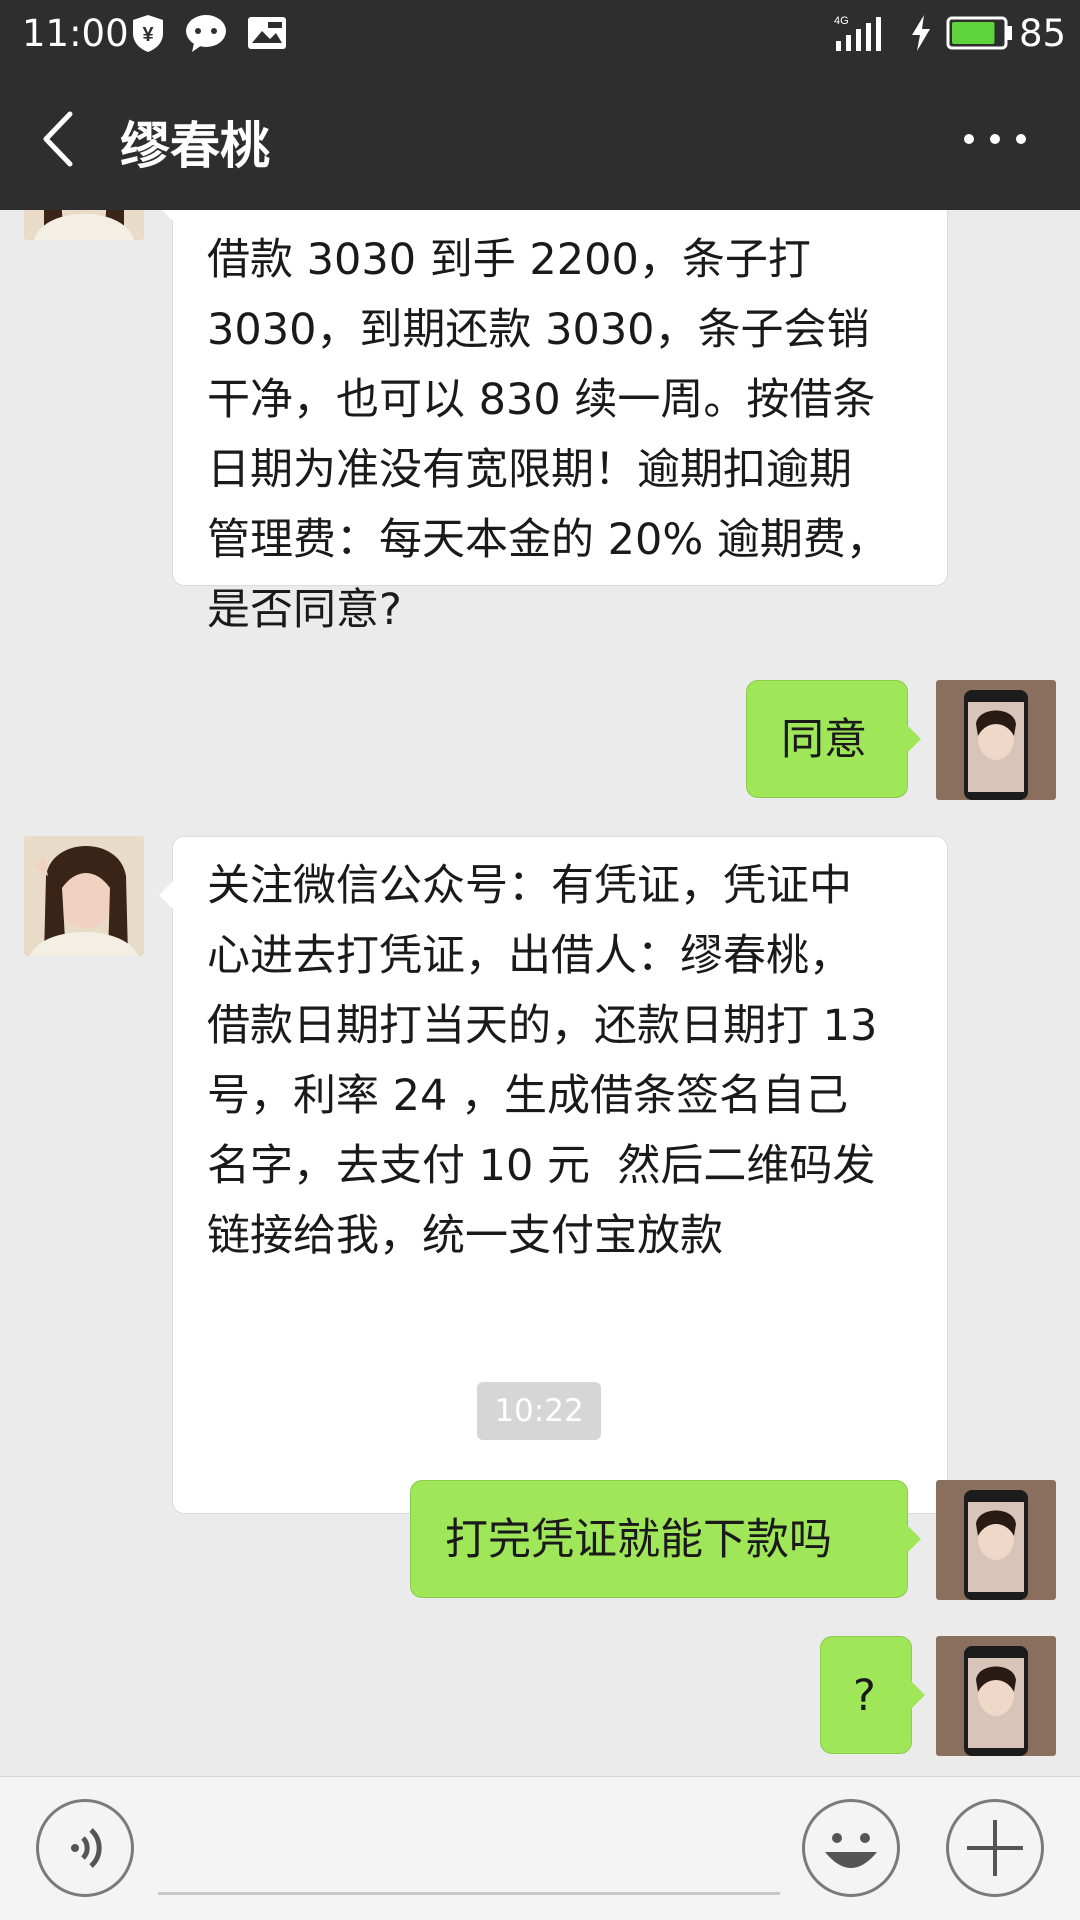  Describe the element at coordinates (539, 1411) in the screenshot. I see `timestamp: 10:22` at that location.